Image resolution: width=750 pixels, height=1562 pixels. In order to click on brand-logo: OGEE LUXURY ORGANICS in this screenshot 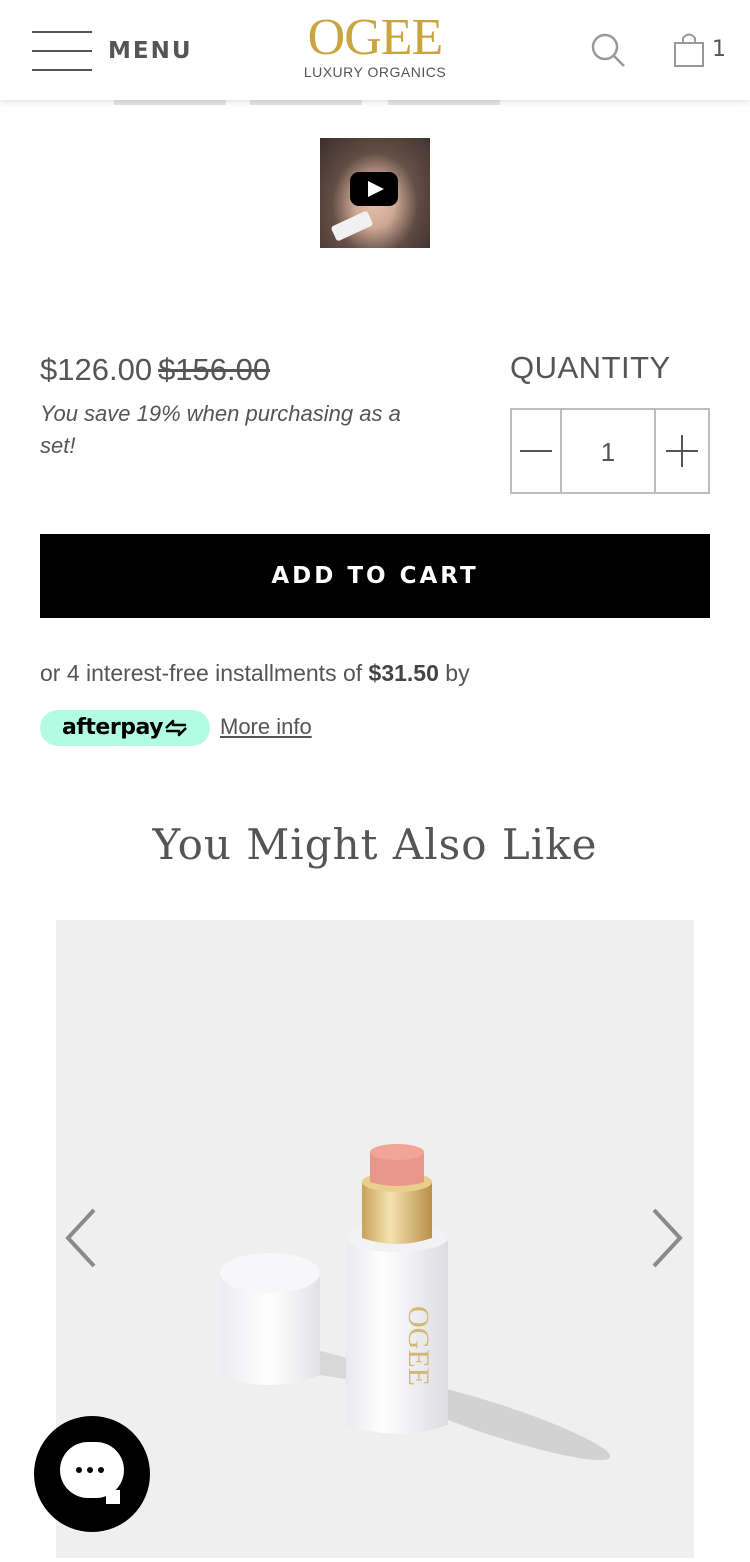, I will do `click(375, 45)`.